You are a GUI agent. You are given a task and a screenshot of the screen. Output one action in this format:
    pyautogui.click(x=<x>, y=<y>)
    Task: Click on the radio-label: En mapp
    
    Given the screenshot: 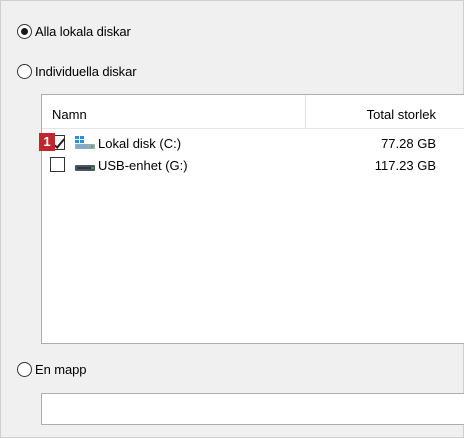 What is the action you would take?
    pyautogui.click(x=61, y=369)
    